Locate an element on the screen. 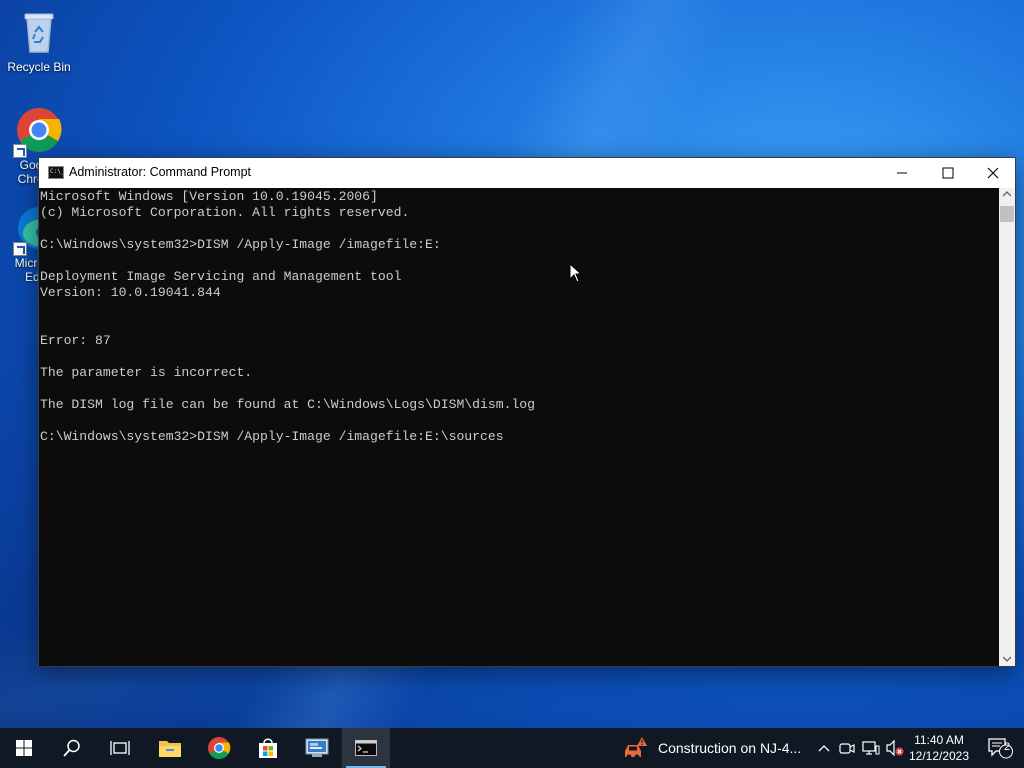 This screenshot has height=768, width=1024. minimize-icon is located at coordinates (902, 173).